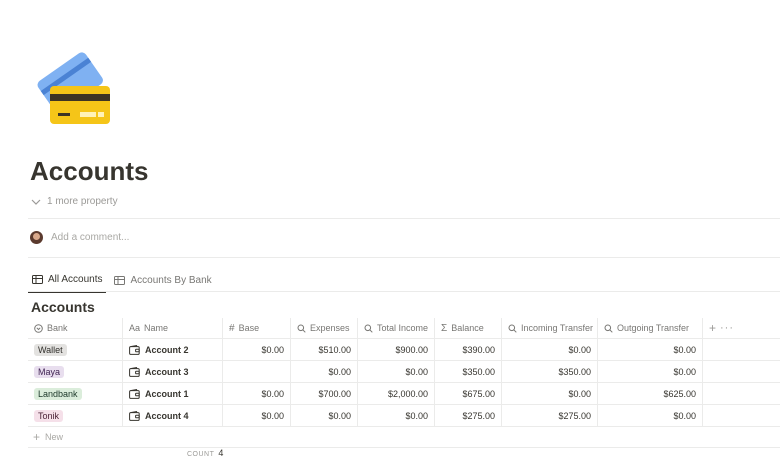 This screenshot has width=780, height=466. What do you see at coordinates (50, 349) in the screenshot?
I see `bank-tag: Wallet` at bounding box center [50, 349].